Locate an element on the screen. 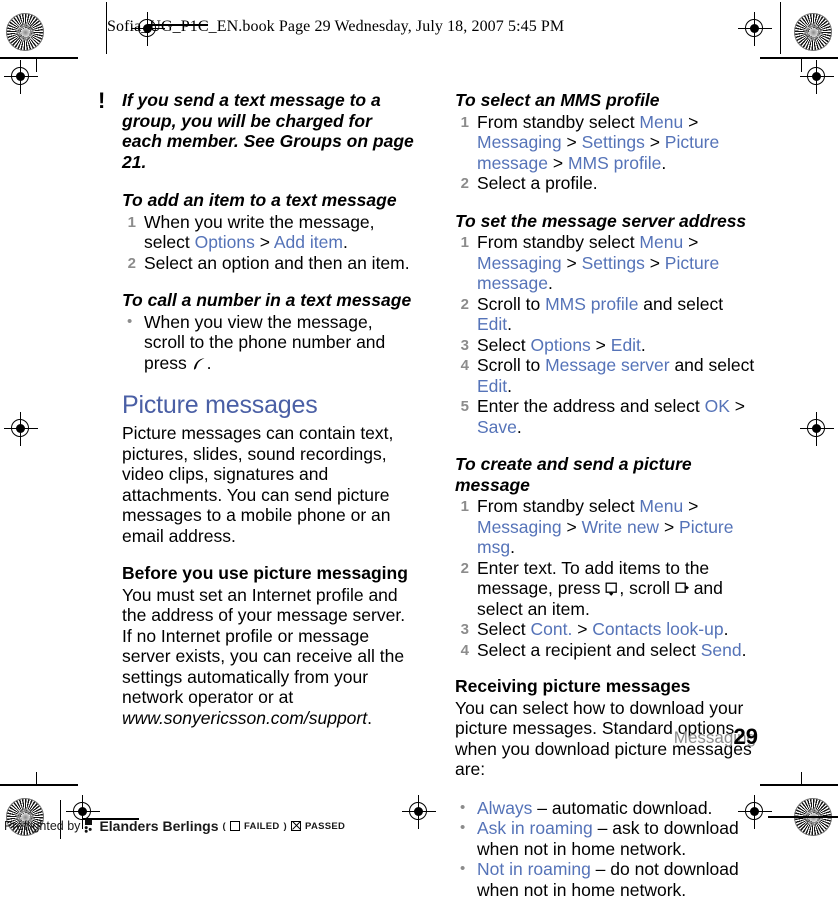 The image size is (838, 900). ui-reference: Add item is located at coordinates (308, 242).